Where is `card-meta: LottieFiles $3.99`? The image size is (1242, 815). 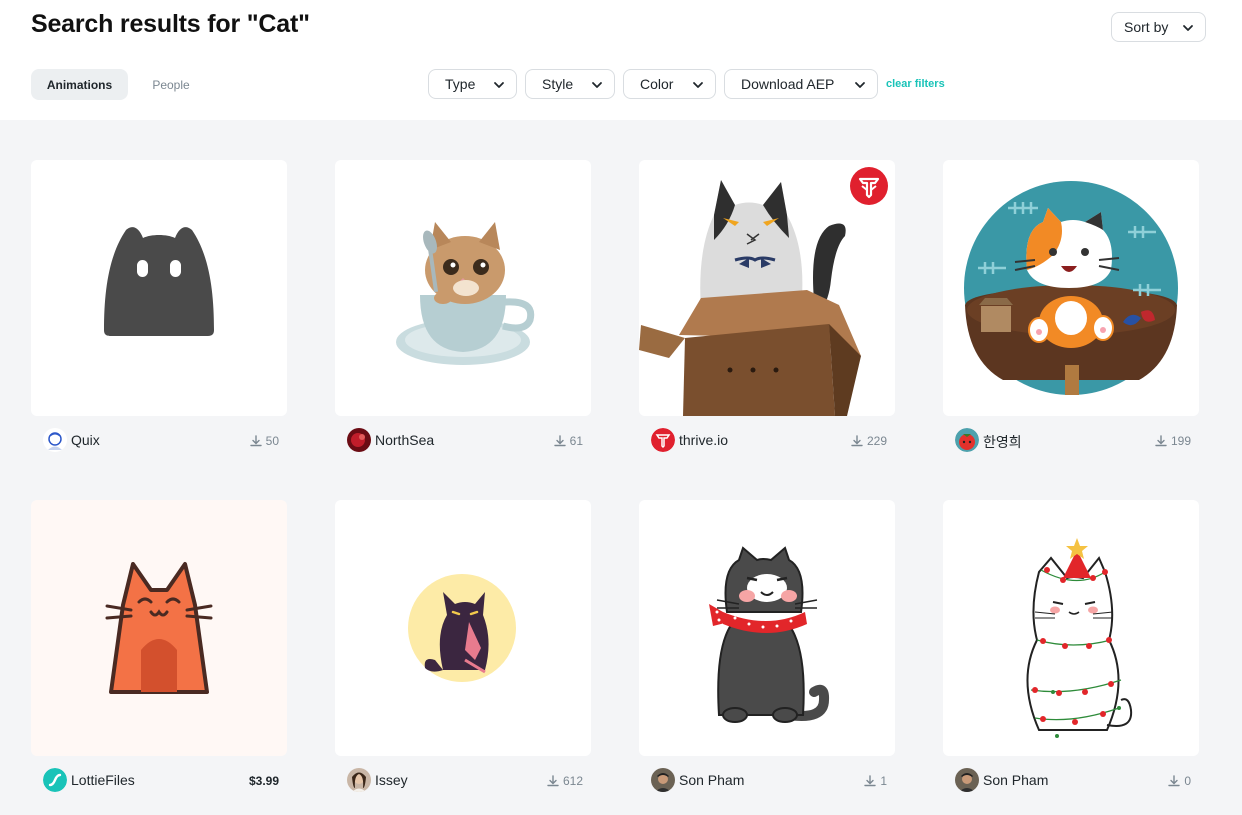 card-meta: LottieFiles $3.99 is located at coordinates (159, 781).